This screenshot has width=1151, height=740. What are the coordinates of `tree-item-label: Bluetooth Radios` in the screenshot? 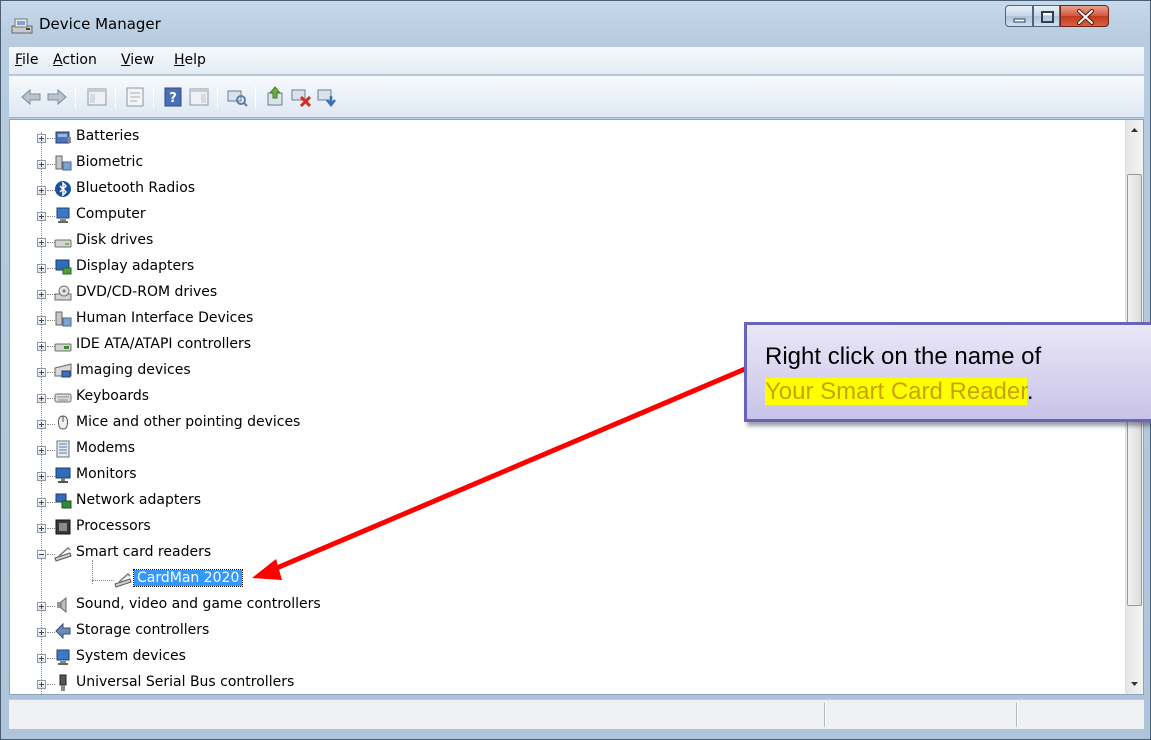 It's located at (135, 188).